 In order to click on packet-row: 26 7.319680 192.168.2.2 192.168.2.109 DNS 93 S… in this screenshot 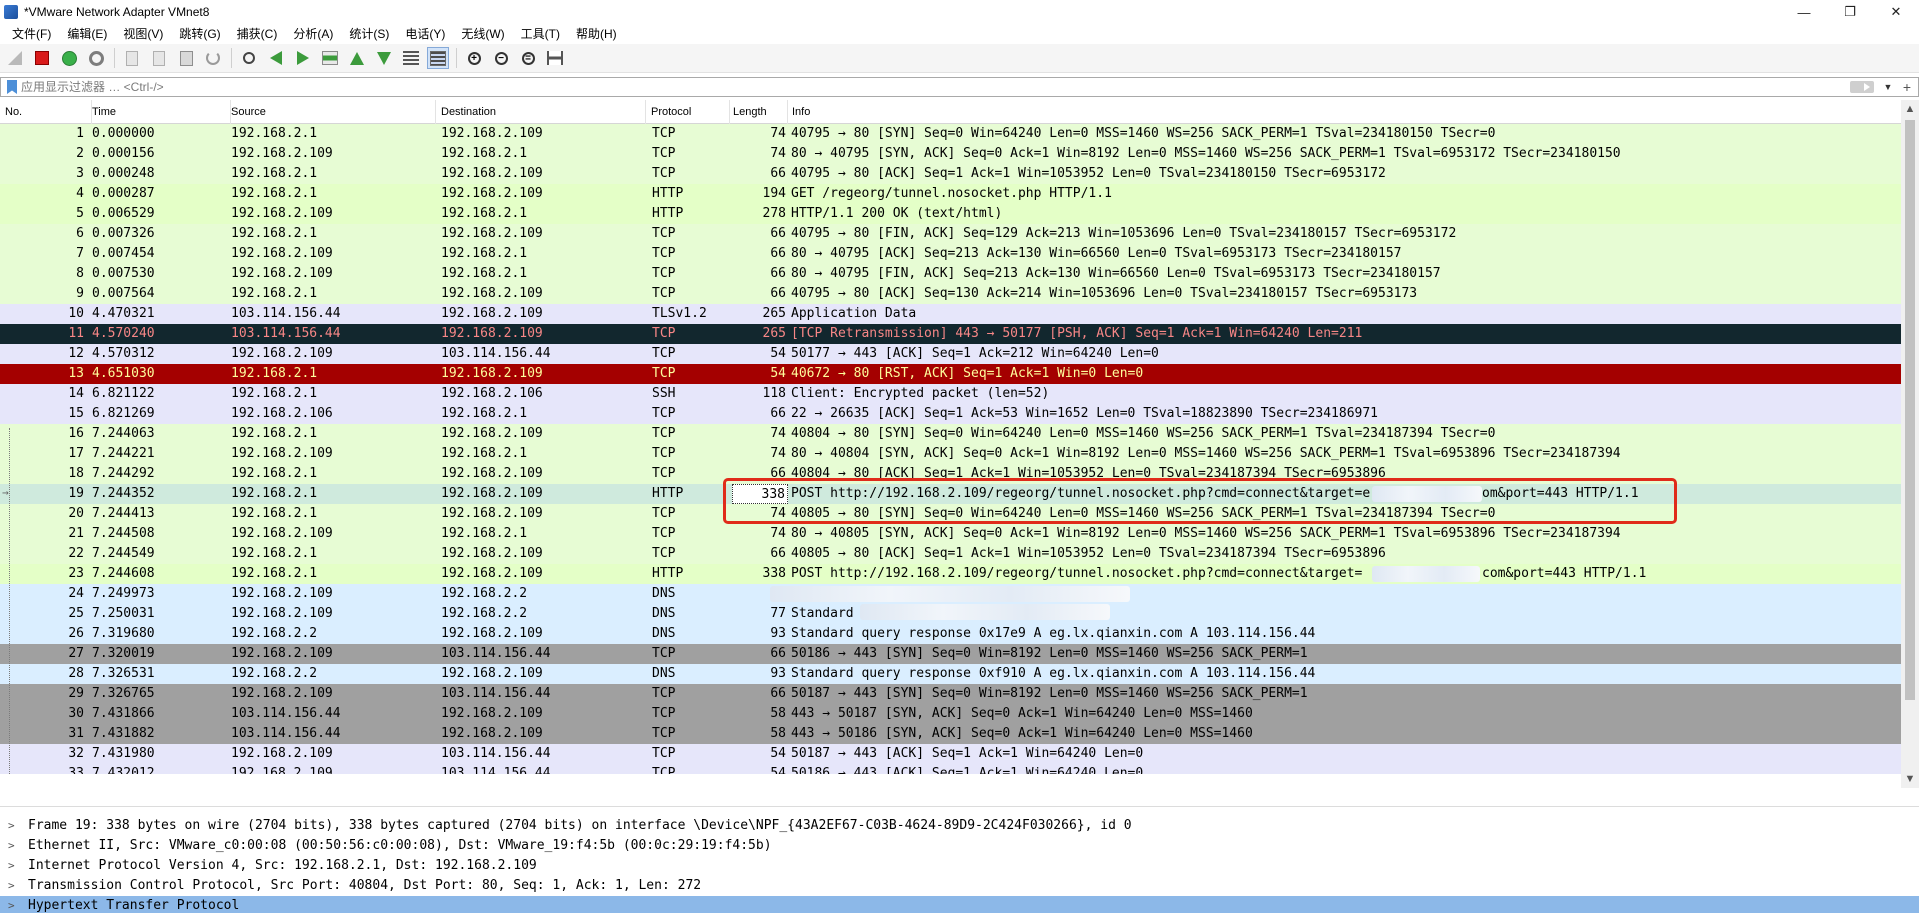, I will do `click(950, 634)`.